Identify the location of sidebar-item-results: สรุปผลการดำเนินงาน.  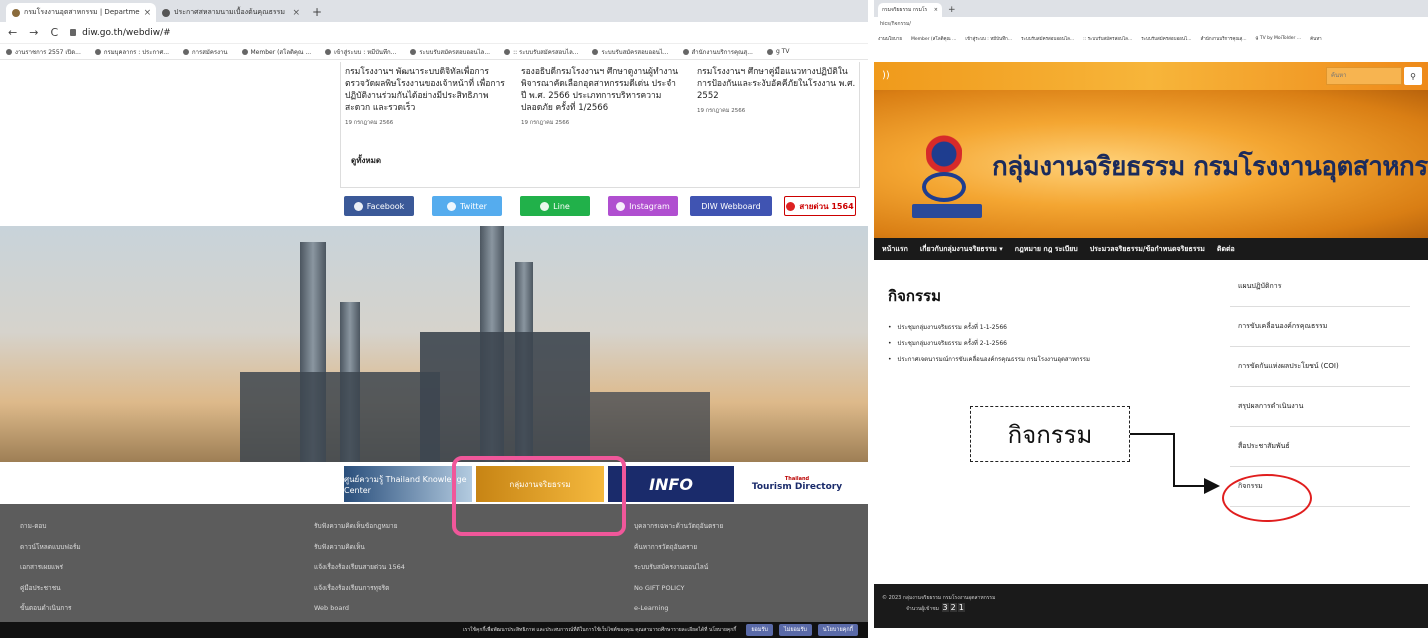
(1320, 407).